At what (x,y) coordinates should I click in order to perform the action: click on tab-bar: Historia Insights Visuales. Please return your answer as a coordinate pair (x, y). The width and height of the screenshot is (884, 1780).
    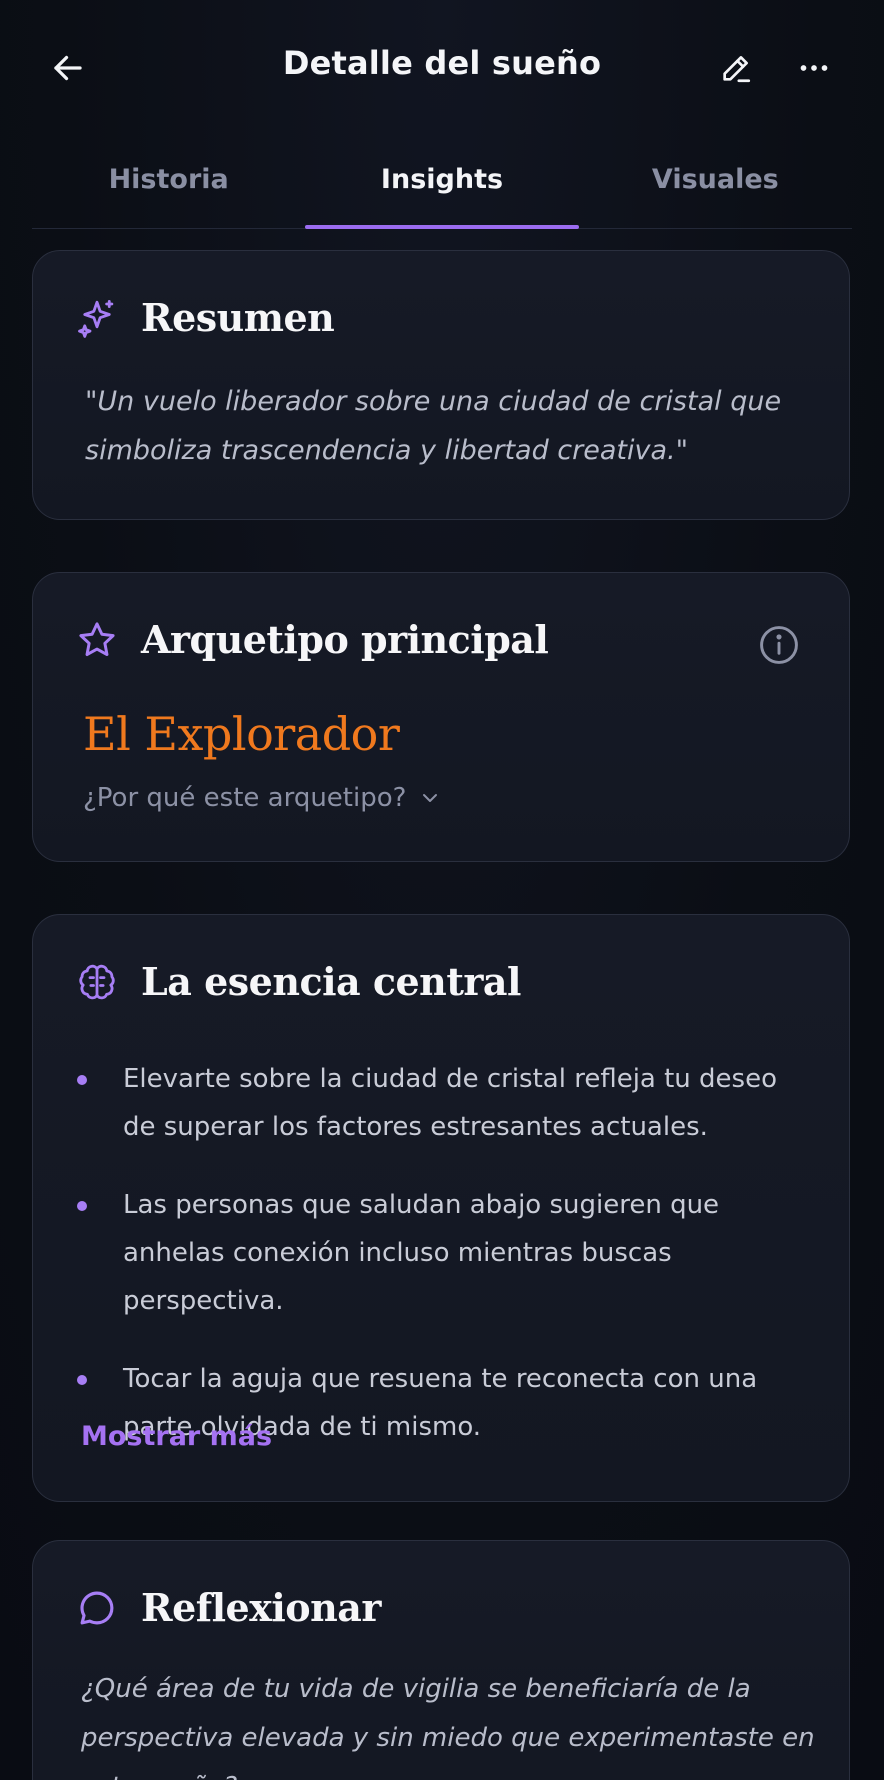
    Looking at the image, I should click on (442, 189).